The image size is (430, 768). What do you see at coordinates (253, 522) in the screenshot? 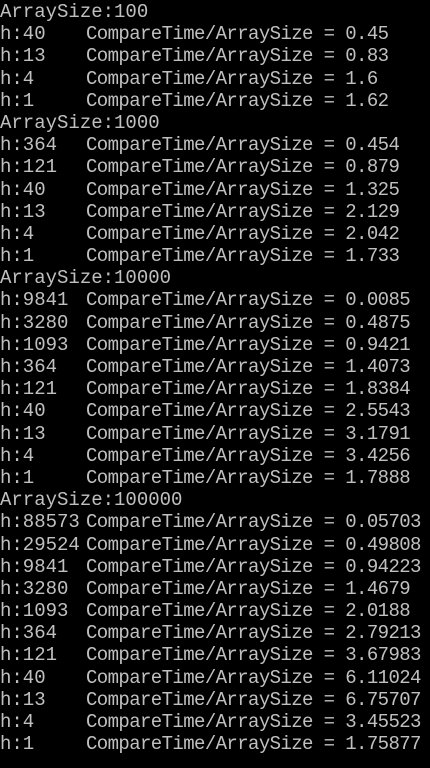
I see `ratio-text: CompareTime/ArraySize = 0.05703` at bounding box center [253, 522].